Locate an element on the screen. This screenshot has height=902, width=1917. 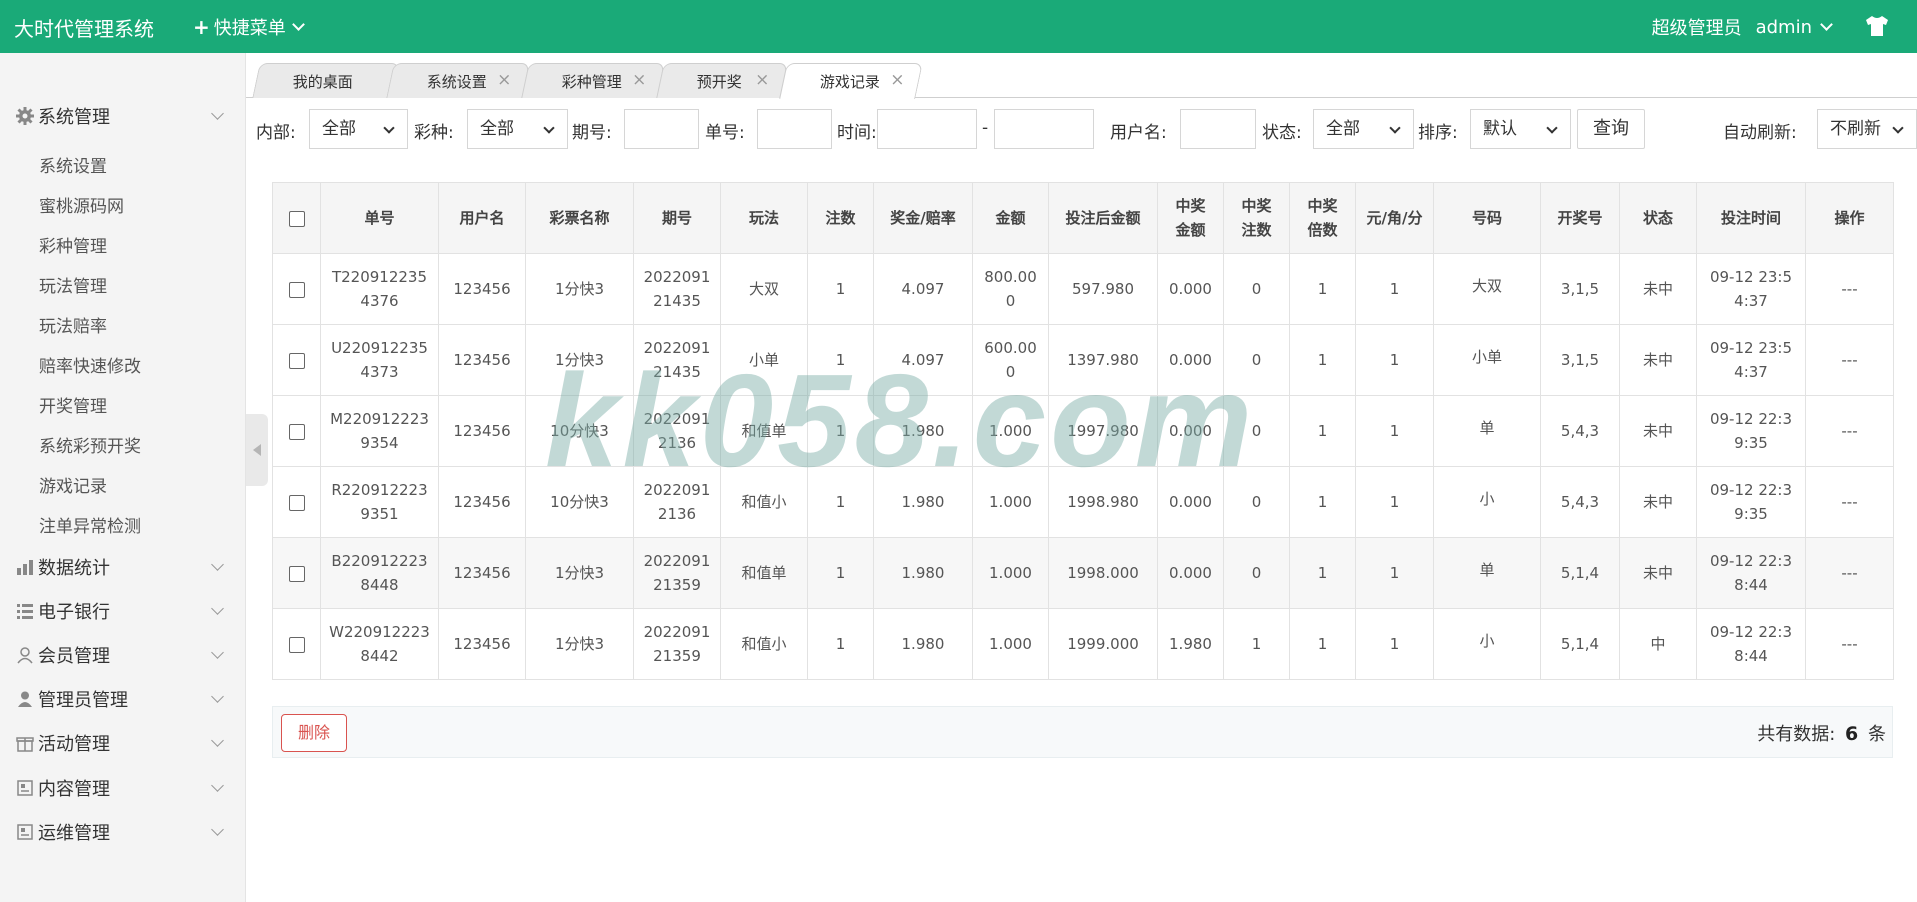
lottery-select: 全部 is located at coordinates (517, 129).